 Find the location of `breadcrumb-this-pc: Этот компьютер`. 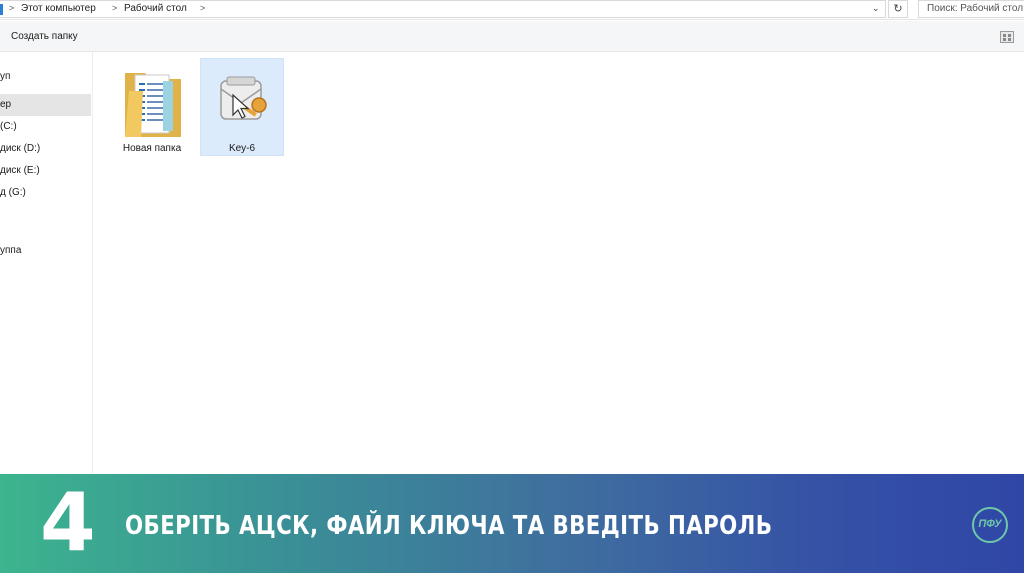

breadcrumb-this-pc: Этот компьютер is located at coordinates (58, 8).